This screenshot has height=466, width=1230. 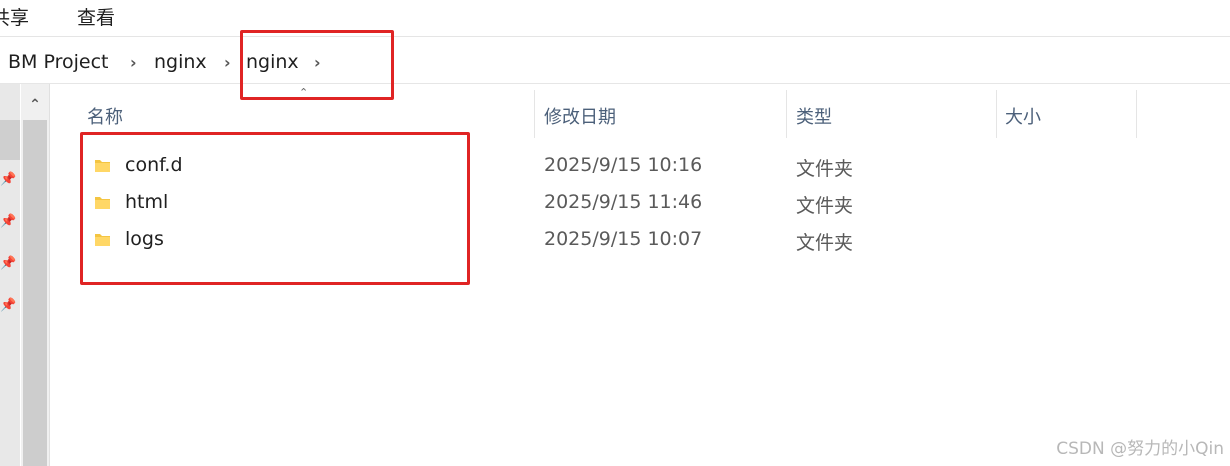 I want to click on column-header-size: 大小, so click(x=1023, y=116).